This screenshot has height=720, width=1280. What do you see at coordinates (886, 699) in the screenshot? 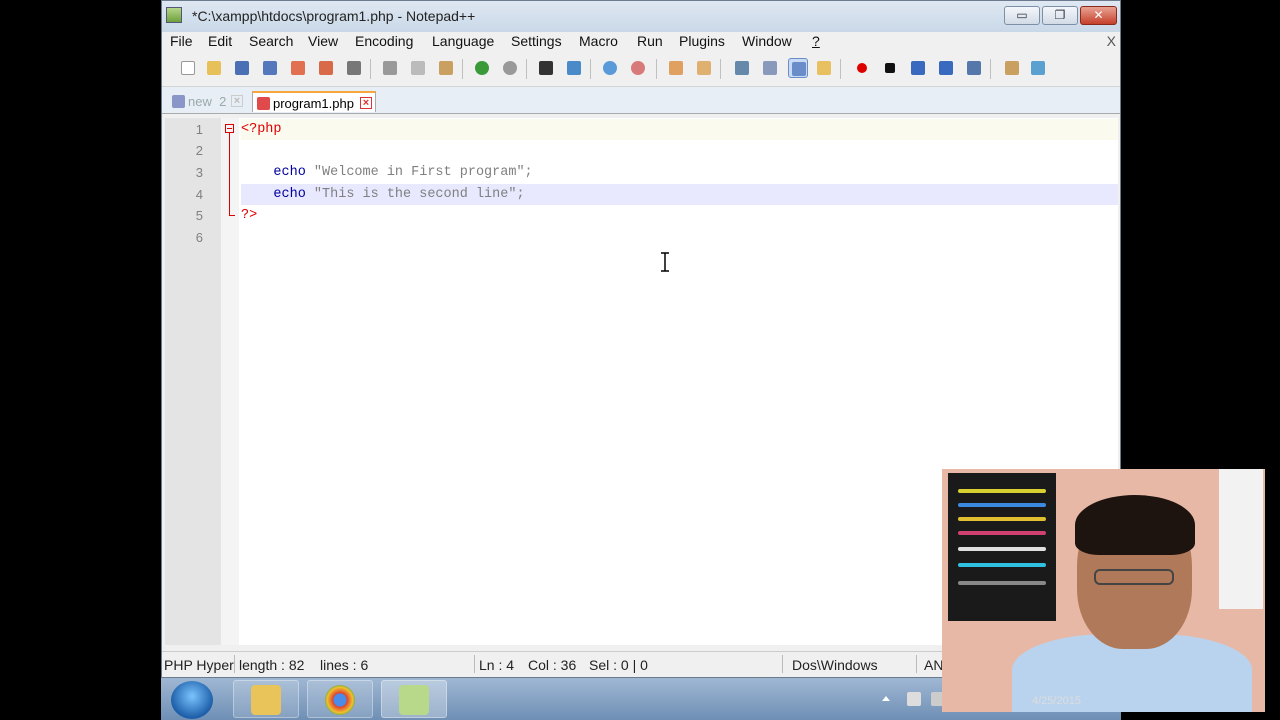
I see `show-hidden-icons-icon` at bounding box center [886, 699].